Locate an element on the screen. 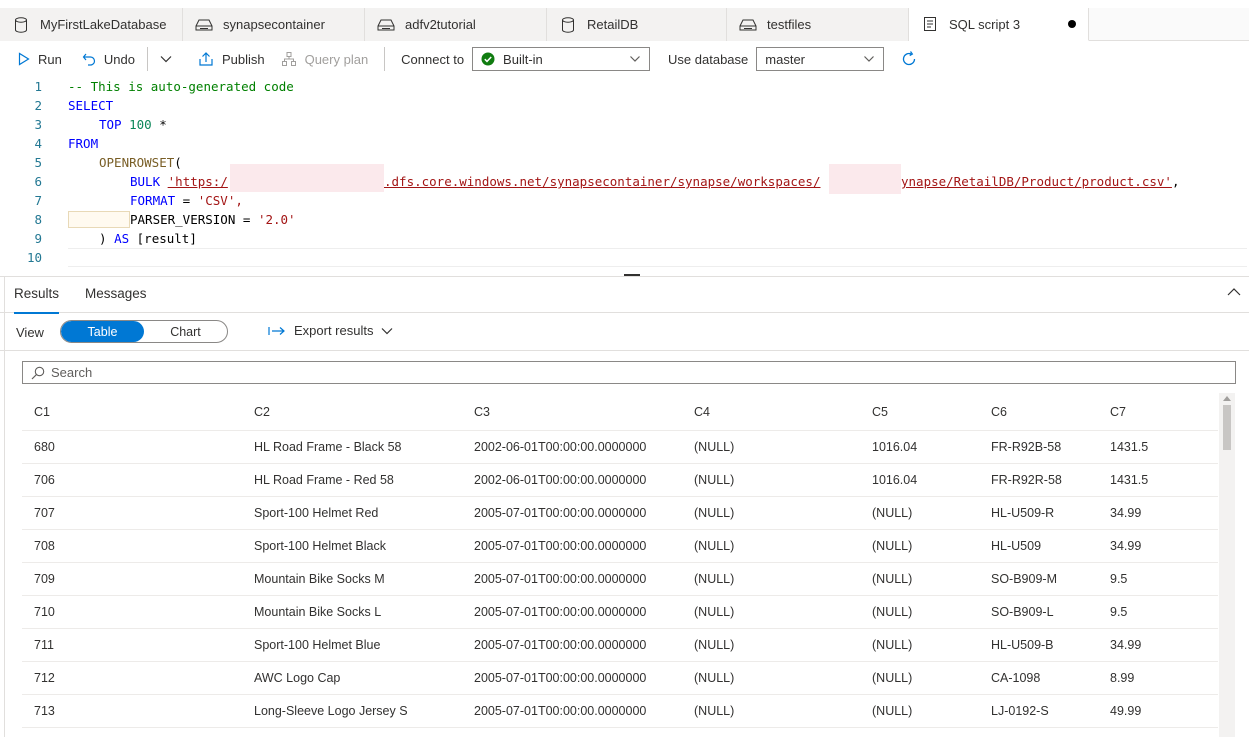 This screenshot has height=737, width=1249. table-cell: AWC Logo Cap is located at coordinates (297, 678).